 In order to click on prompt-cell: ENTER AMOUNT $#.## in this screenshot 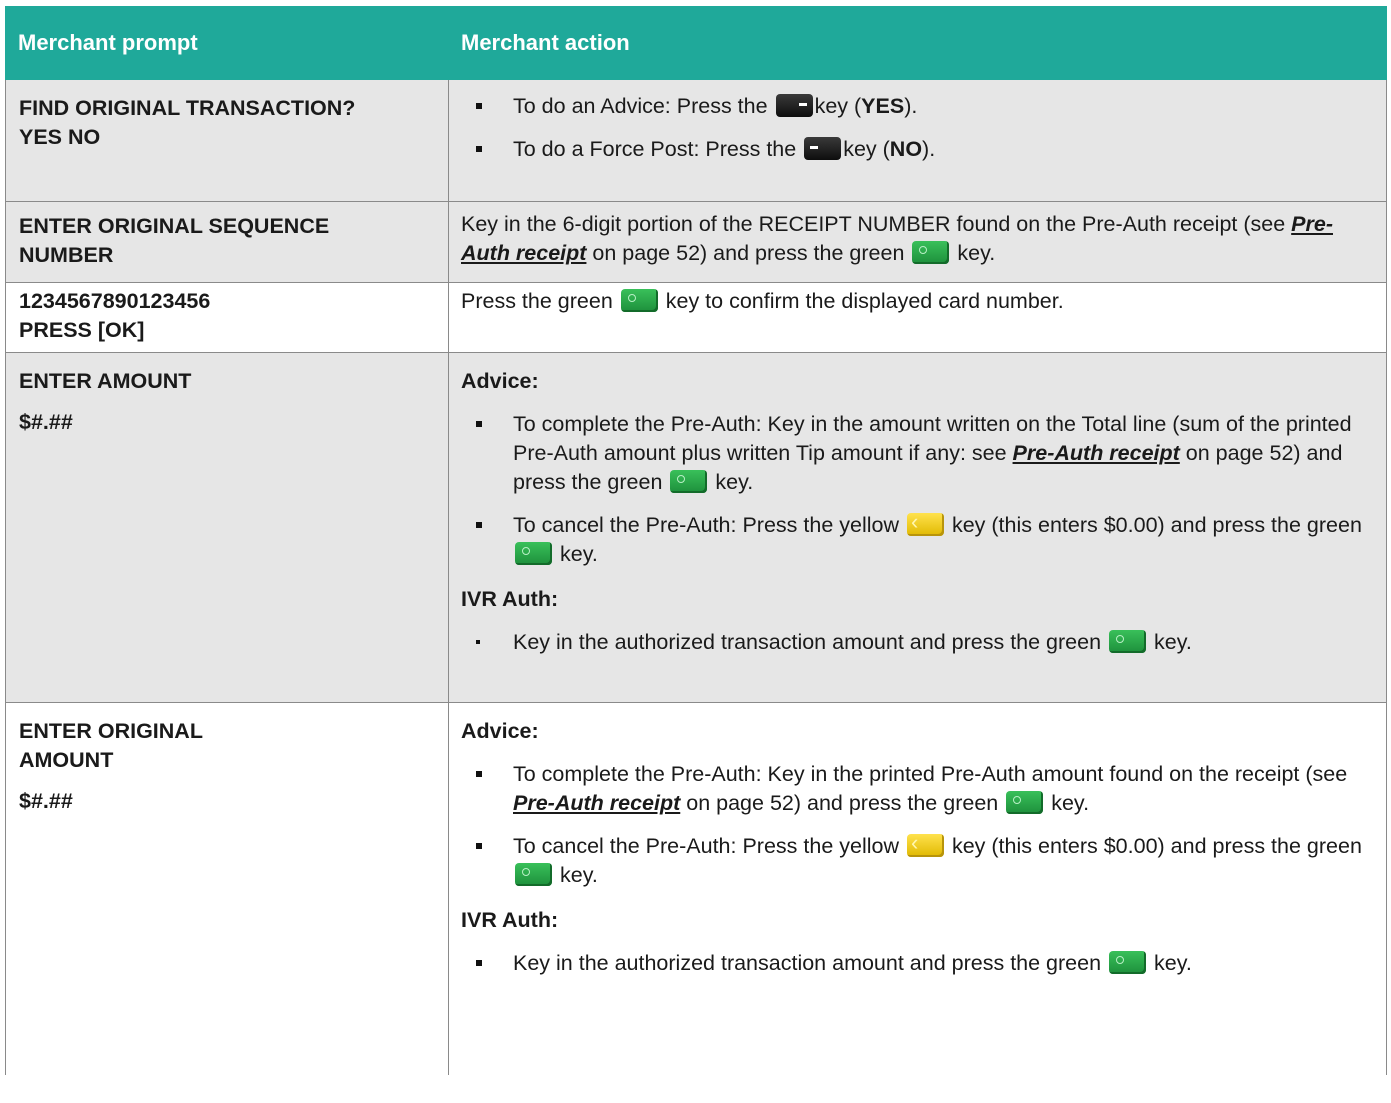, I will do `click(227, 527)`.